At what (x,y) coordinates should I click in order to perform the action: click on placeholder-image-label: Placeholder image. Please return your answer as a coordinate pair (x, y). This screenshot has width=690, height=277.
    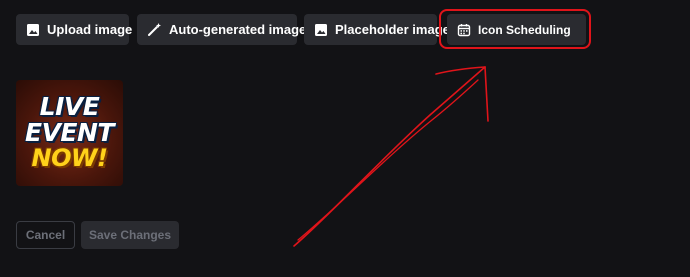
    Looking at the image, I should click on (392, 29).